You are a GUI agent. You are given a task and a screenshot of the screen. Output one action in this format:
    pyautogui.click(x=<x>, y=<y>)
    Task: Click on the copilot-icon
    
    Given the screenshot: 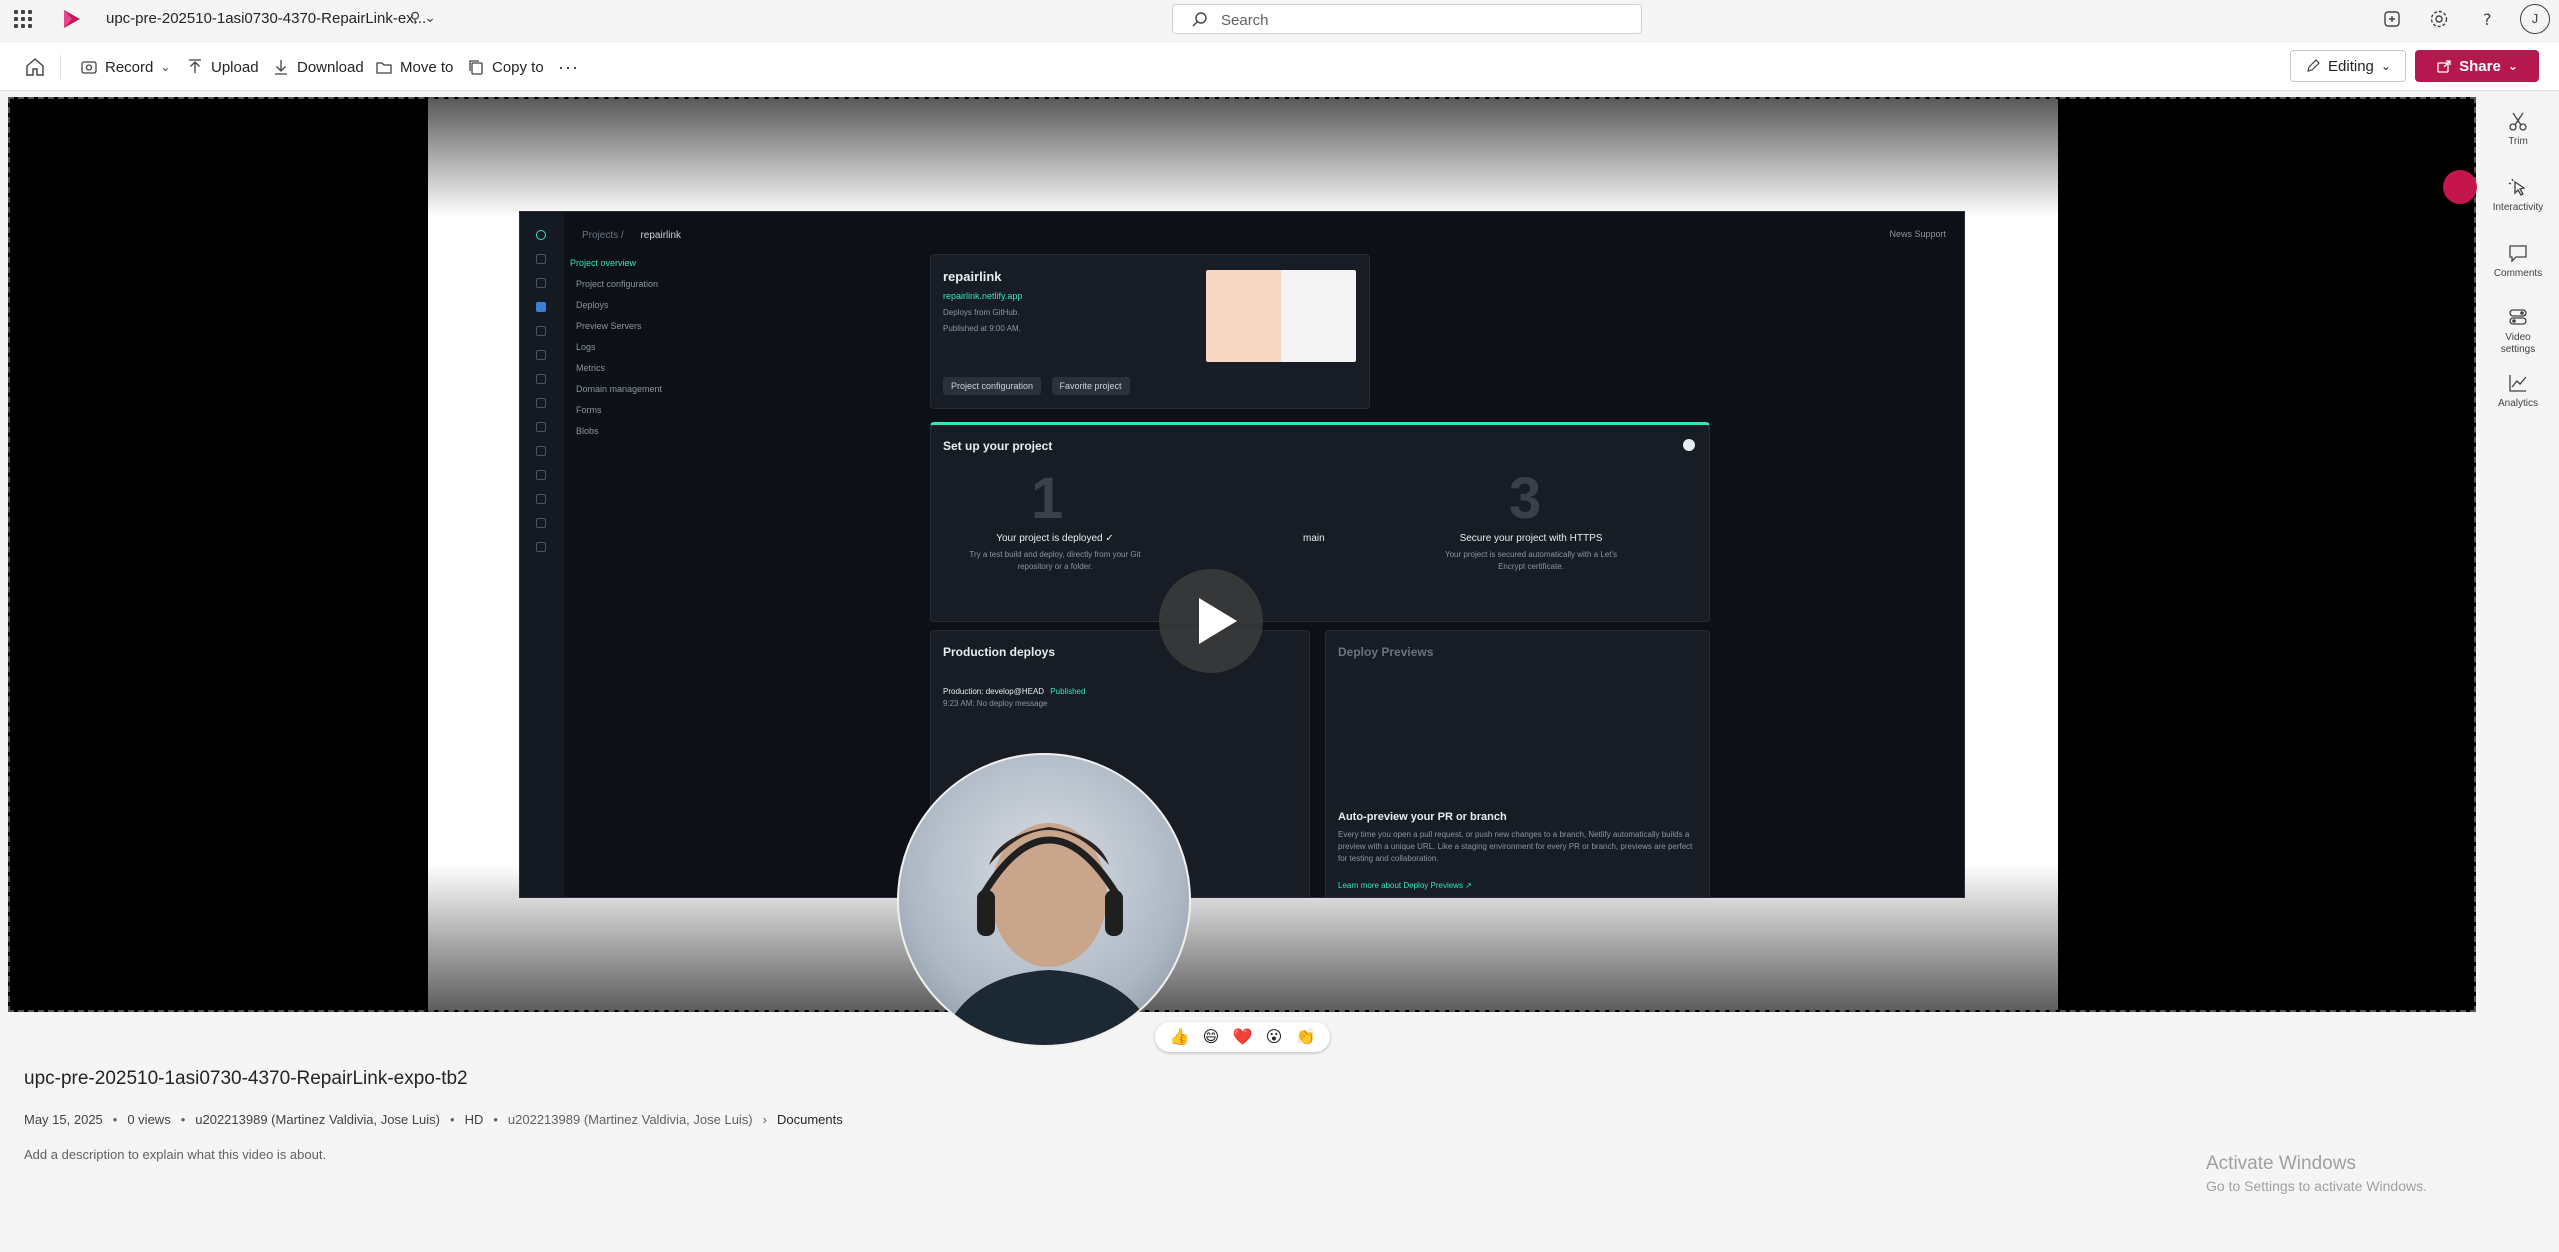 What is the action you would take?
    pyautogui.click(x=2392, y=19)
    